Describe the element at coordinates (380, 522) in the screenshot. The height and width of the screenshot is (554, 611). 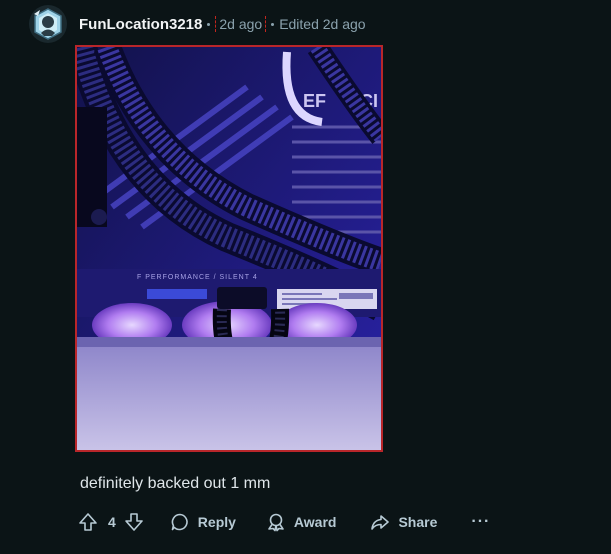
I see `share-icon` at that location.